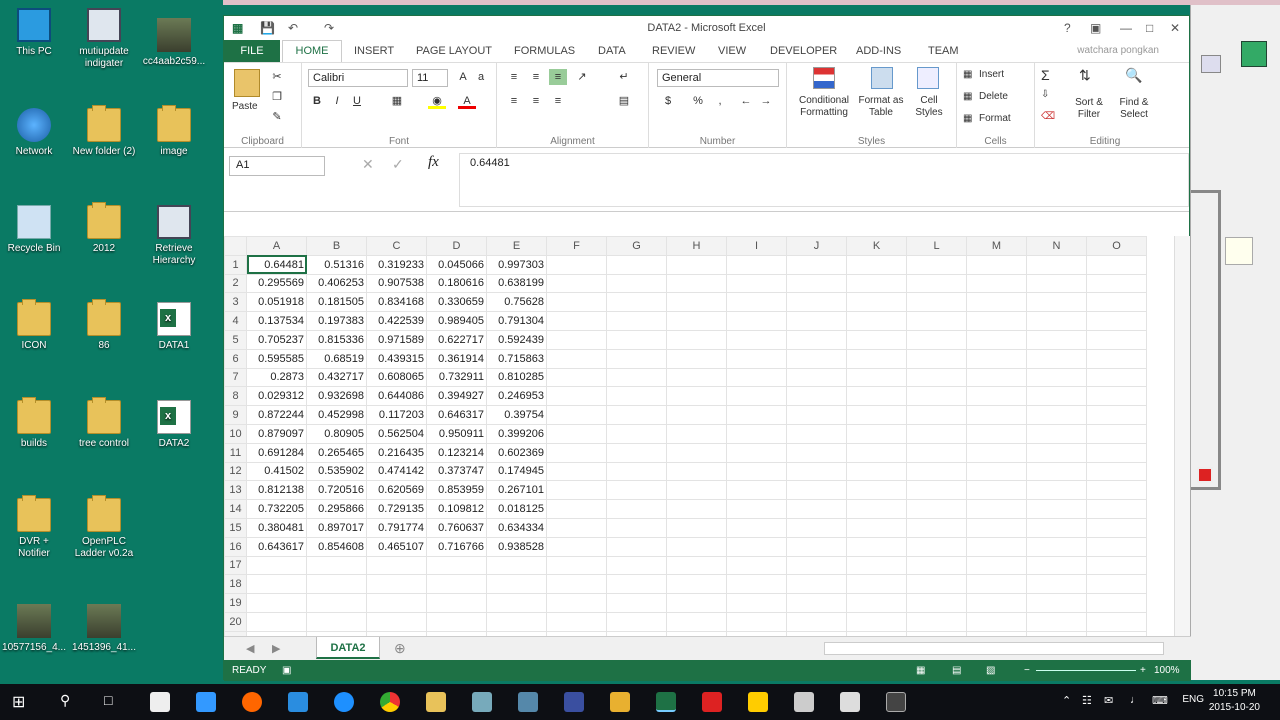 The height and width of the screenshot is (720, 1280). What do you see at coordinates (1205, 475) in the screenshot?
I see `stop-icon` at bounding box center [1205, 475].